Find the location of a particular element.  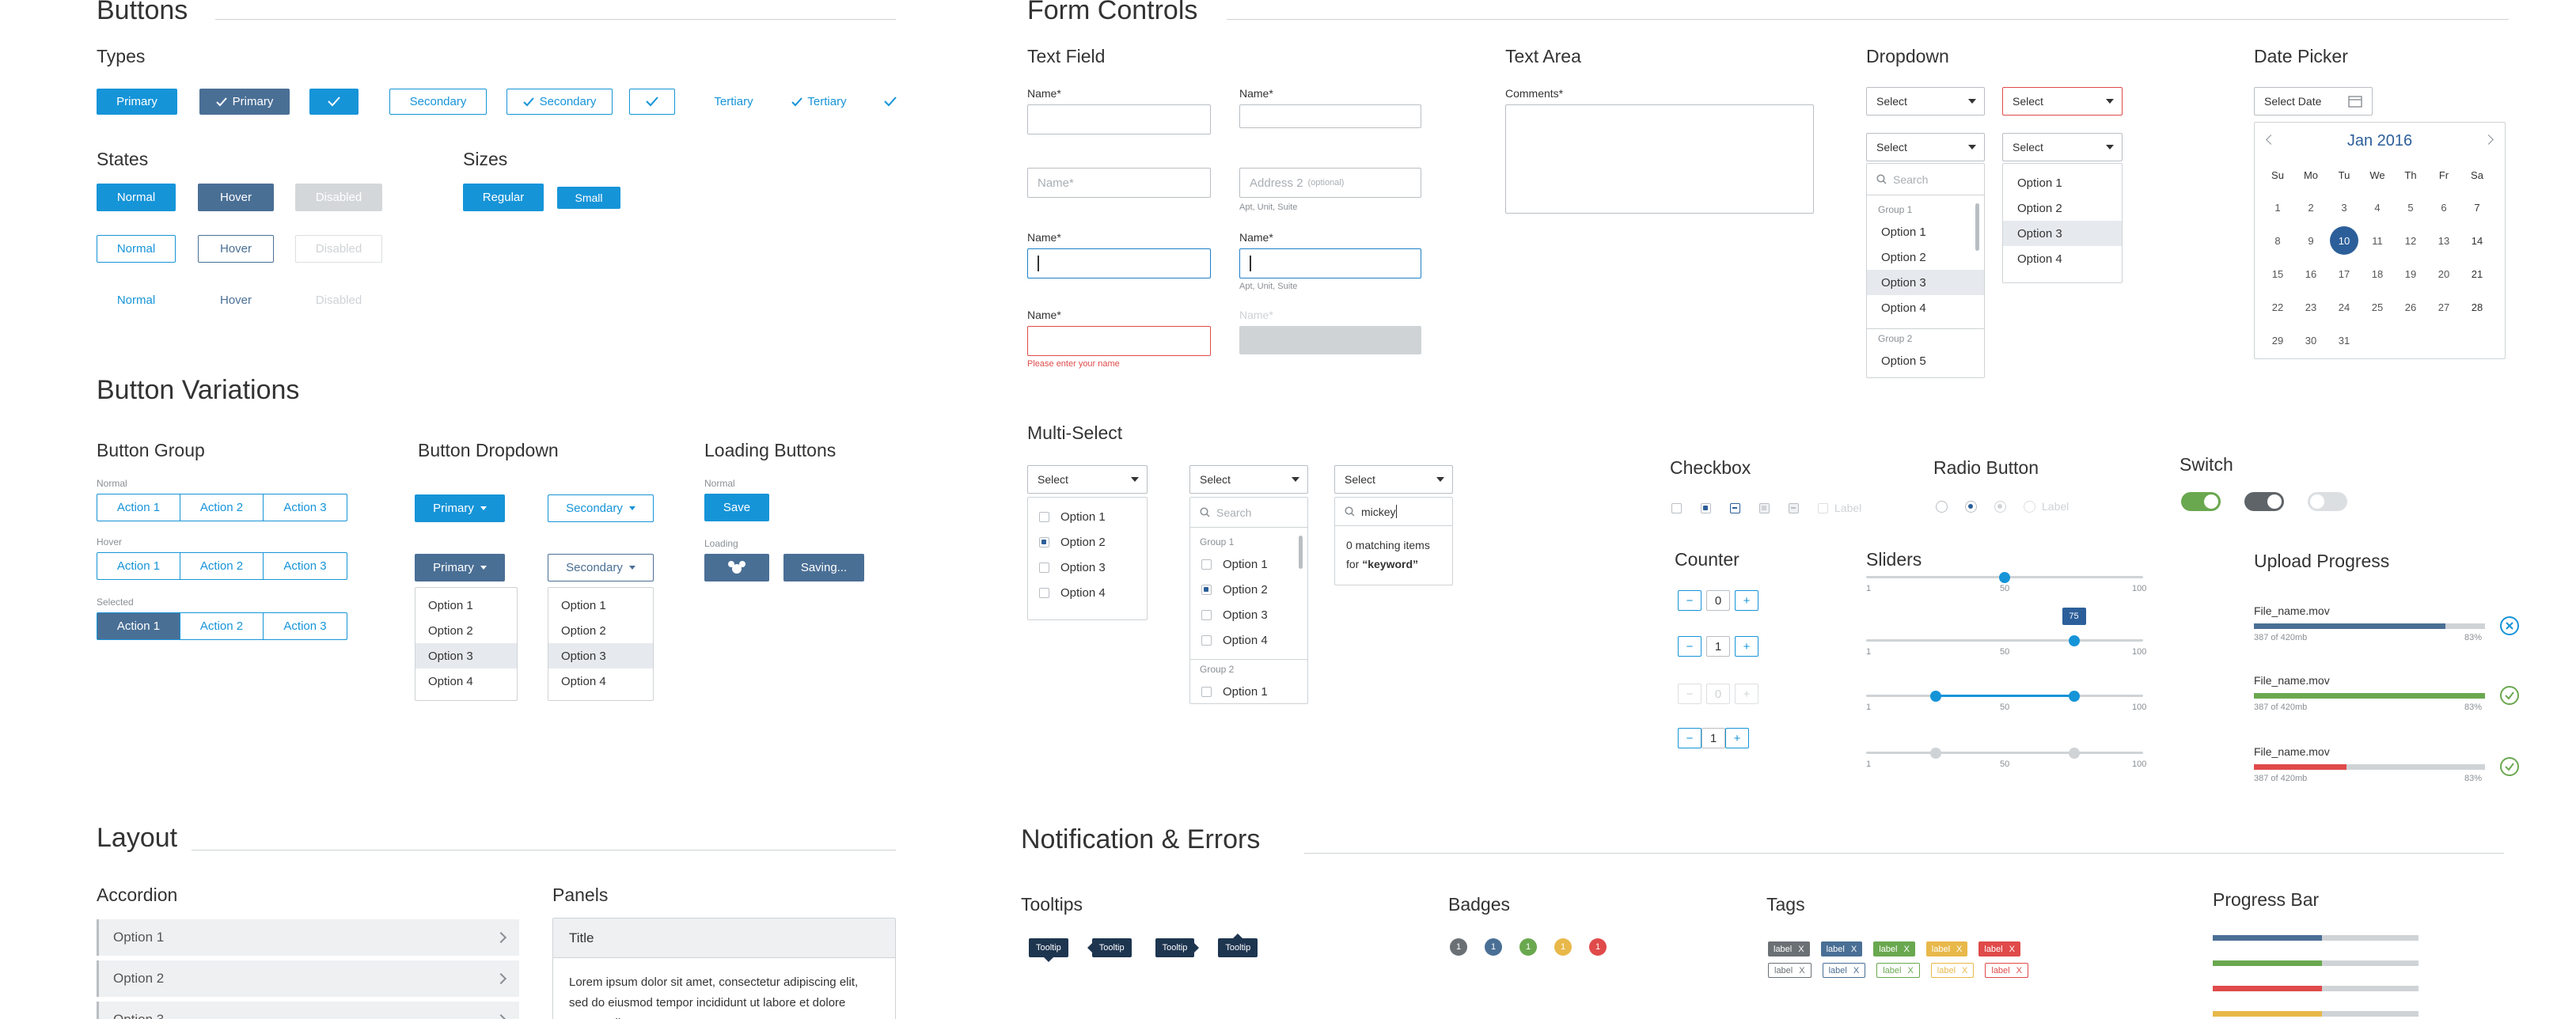

primary-dropdown-button: Primary is located at coordinates (460, 508).